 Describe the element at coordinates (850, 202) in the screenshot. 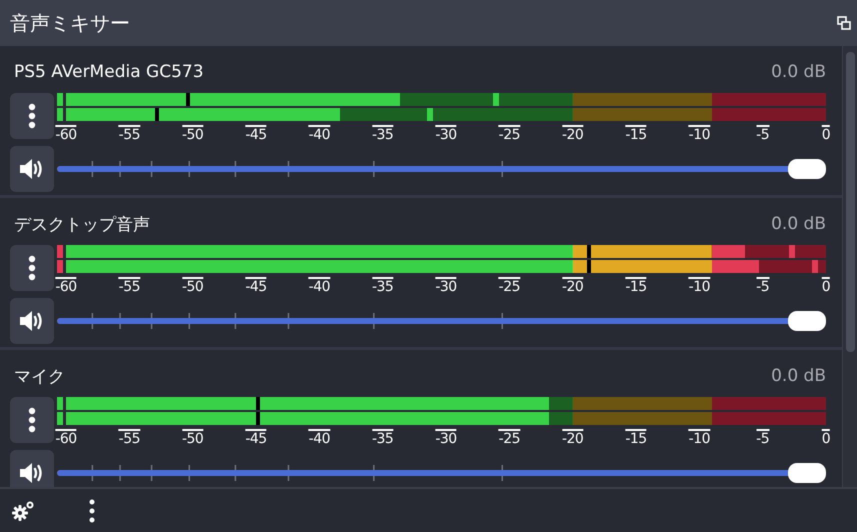

I see `scrollbar-thumb` at that location.